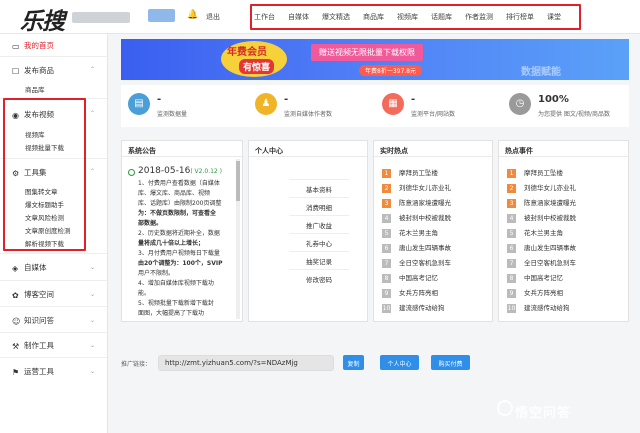  What do you see at coordinates (308, 231) in the screenshot?
I see `personal-center-card: 个人中心 基本资料 消费明细 推广收益 礼券中心 抽奖记录 修改密码` at bounding box center [308, 231].